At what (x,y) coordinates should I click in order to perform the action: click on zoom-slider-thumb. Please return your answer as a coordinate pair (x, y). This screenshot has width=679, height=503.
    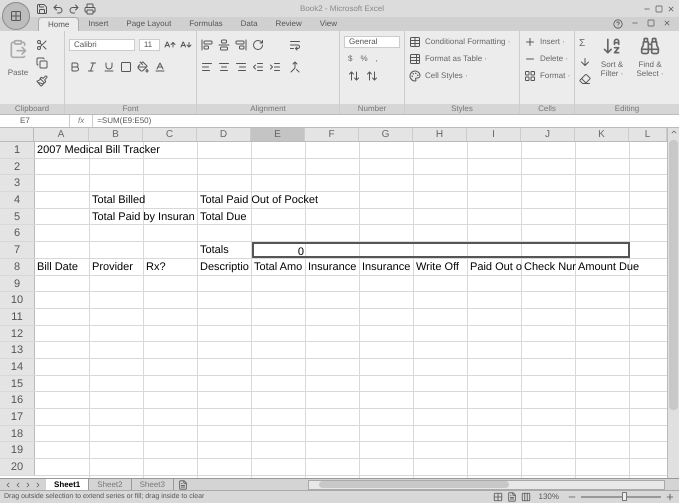
    Looking at the image, I should click on (624, 496).